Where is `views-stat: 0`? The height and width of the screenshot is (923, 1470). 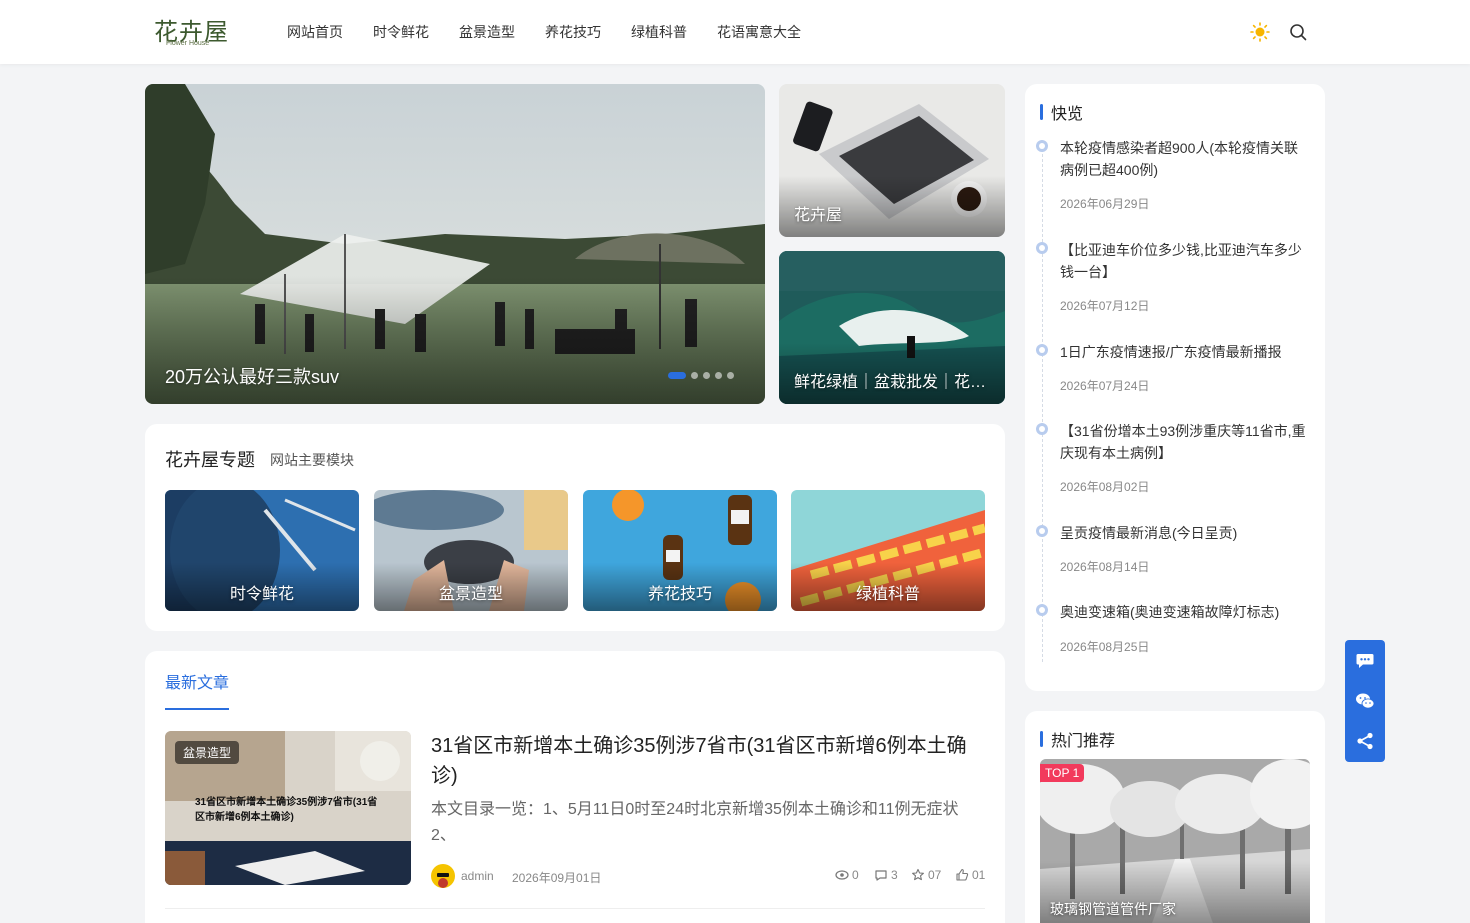
views-stat: 0 is located at coordinates (847, 875).